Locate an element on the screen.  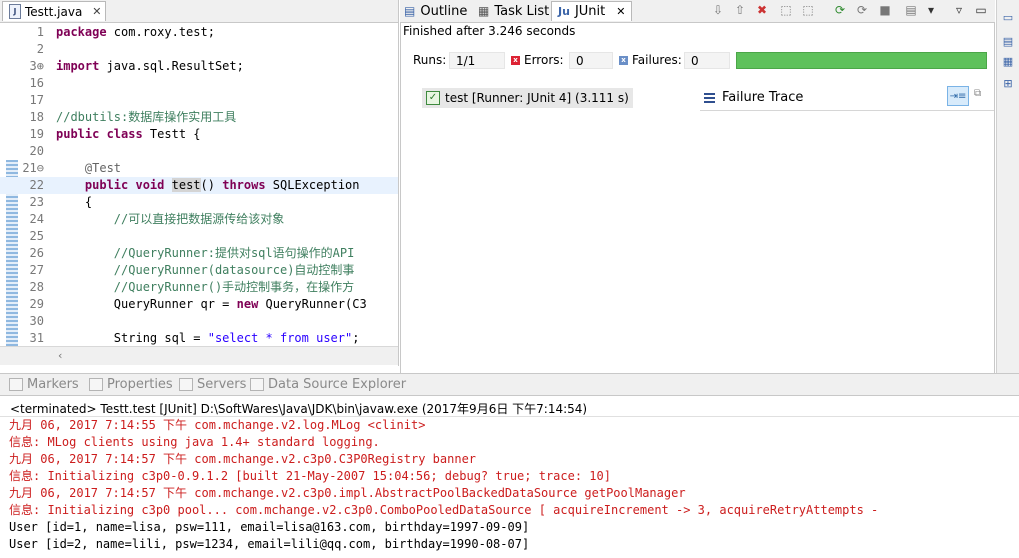
code-line: 25 is located at coordinates (36, 236).